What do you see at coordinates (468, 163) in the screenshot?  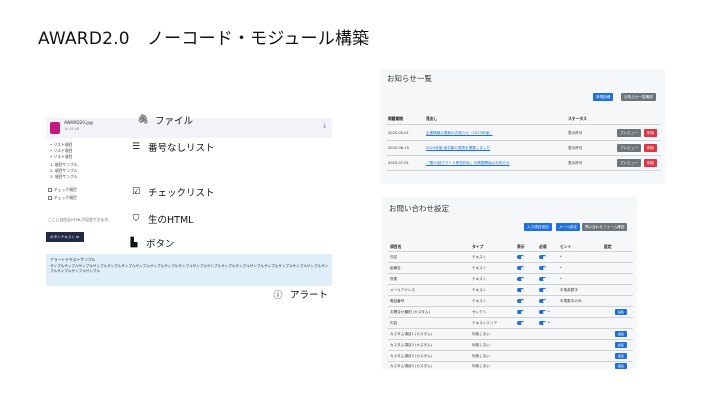 I see `row-headline-link: 「第10回アワード受賞作品」の掲載開始のお知らせ` at bounding box center [468, 163].